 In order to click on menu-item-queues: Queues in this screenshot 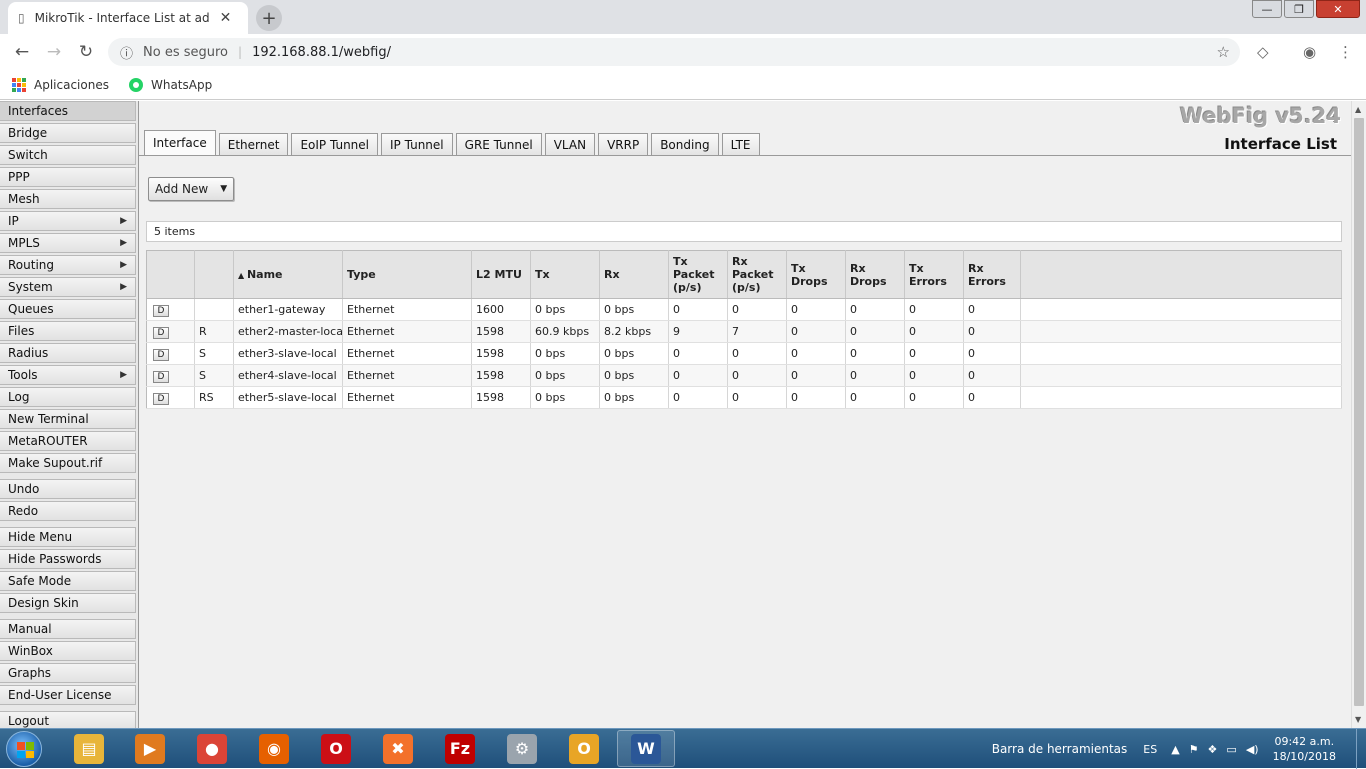, I will do `click(68, 309)`.